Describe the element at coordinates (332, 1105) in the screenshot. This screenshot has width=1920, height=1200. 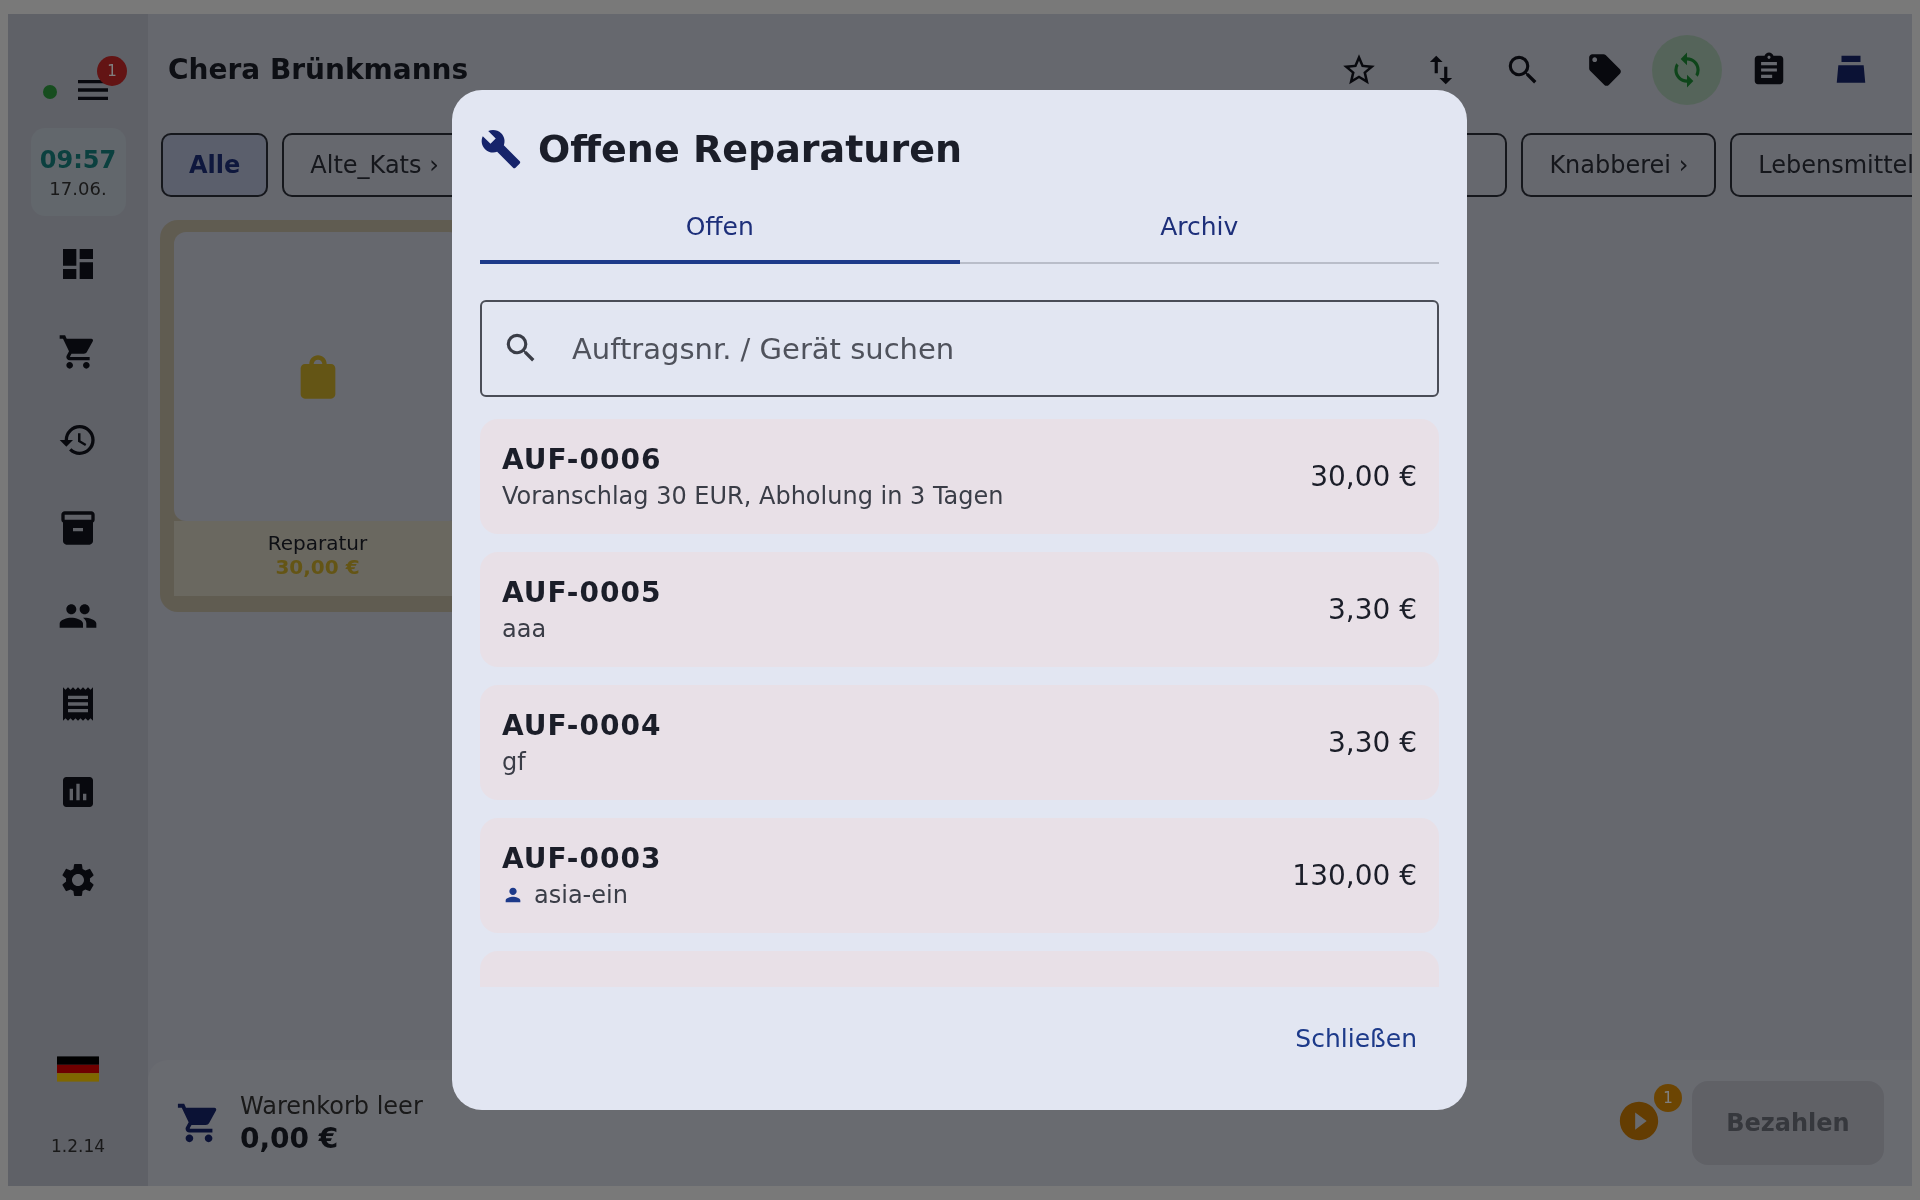
I see `cart-status: Warenkorb leer` at that location.